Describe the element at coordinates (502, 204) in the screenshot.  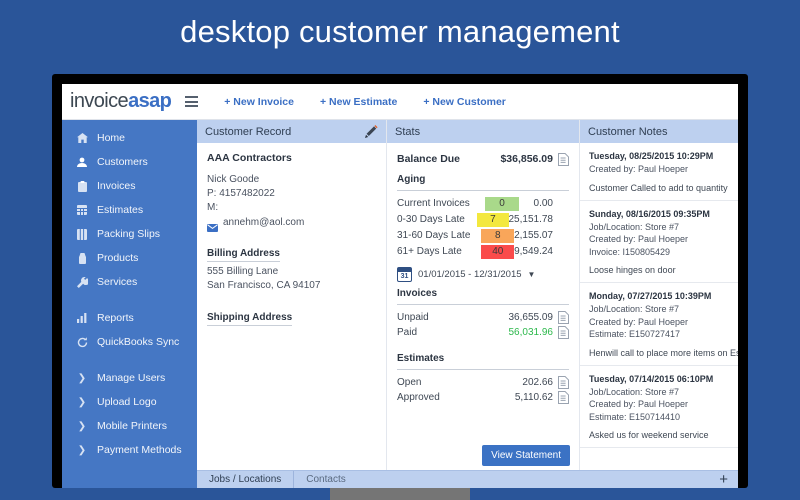
I see `aging-count: 0` at that location.